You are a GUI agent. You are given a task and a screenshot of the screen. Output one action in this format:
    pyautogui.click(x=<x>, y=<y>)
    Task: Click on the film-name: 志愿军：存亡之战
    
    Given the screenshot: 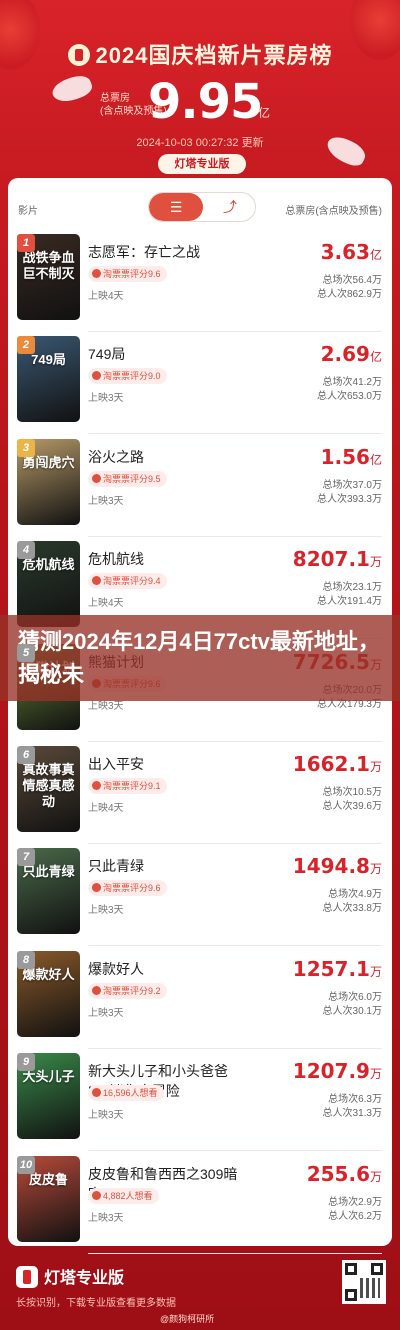 What is the action you would take?
    pyautogui.click(x=163, y=252)
    